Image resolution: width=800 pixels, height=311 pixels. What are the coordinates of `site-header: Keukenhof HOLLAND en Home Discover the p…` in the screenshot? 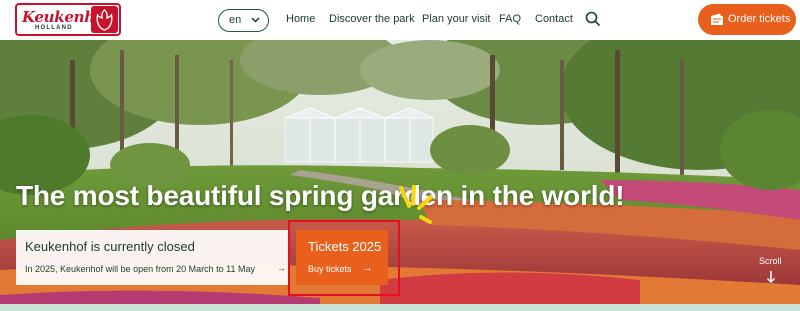 It's located at (400, 20).